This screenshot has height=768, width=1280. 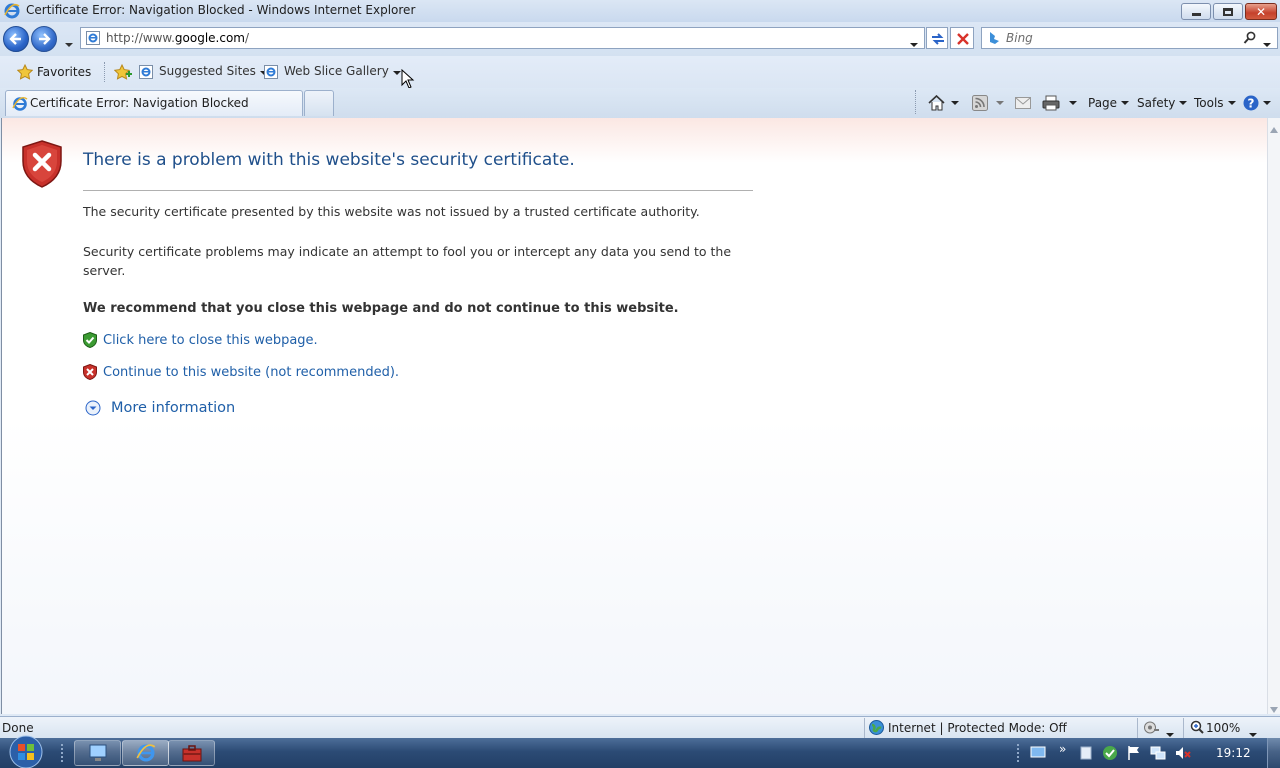 I want to click on tab-ie-icon, so click(x=20, y=105).